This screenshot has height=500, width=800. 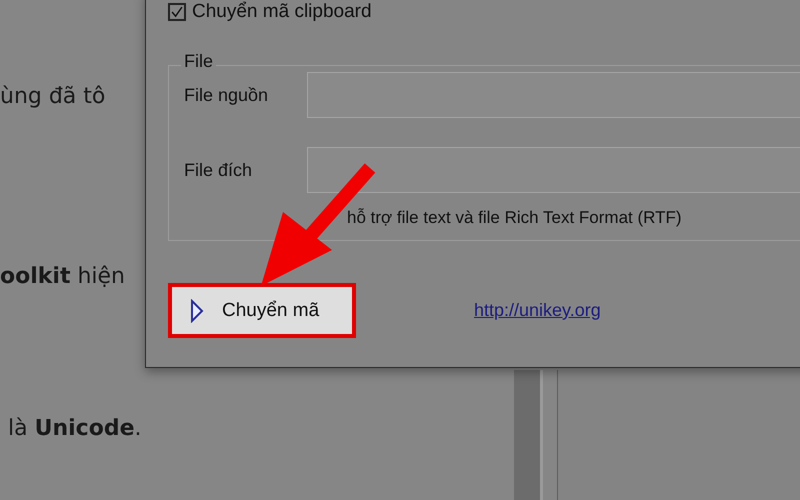 What do you see at coordinates (227, 95) in the screenshot?
I see `field-label: File nguồn` at bounding box center [227, 95].